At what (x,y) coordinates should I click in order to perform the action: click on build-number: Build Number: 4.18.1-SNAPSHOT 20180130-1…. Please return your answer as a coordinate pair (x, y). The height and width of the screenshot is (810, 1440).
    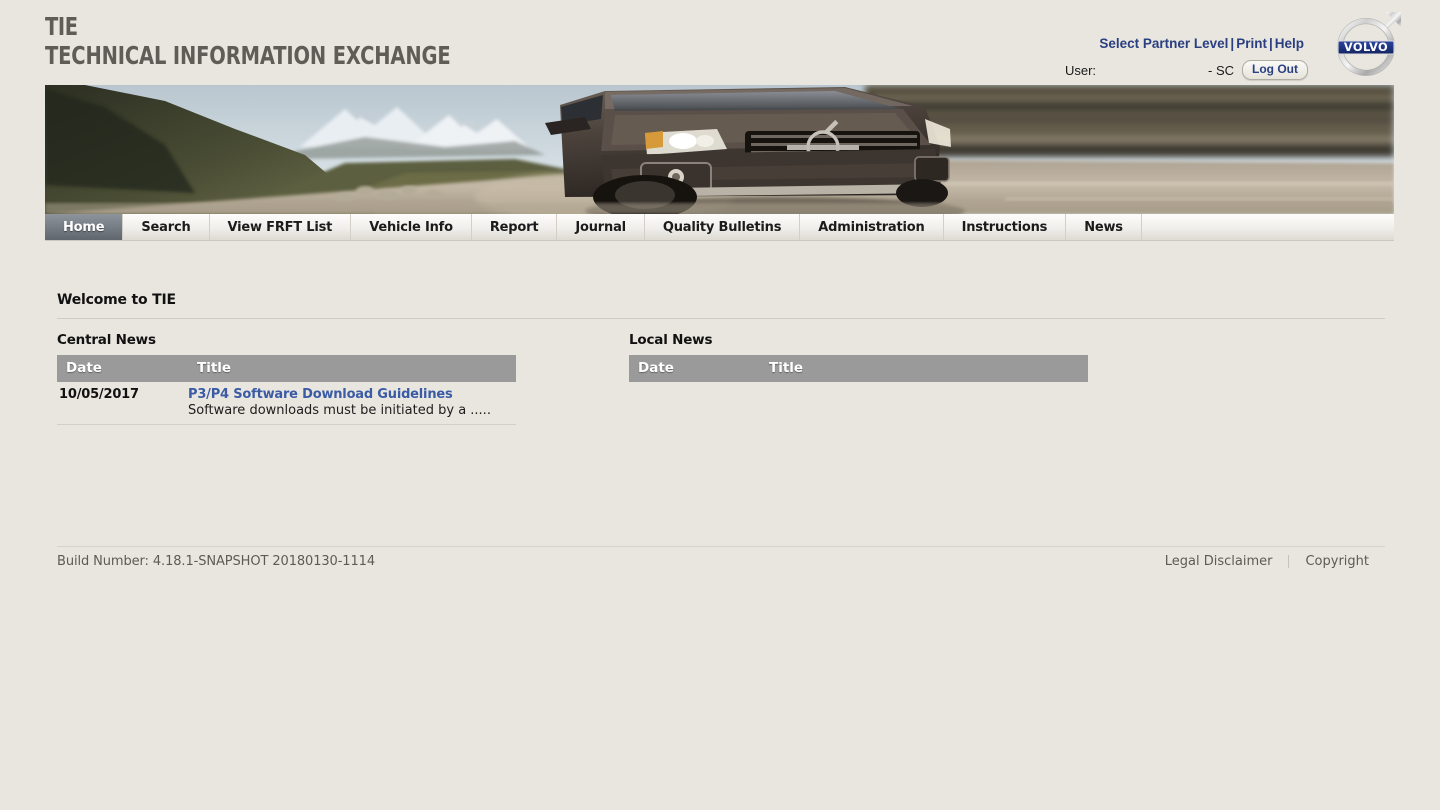
    Looking at the image, I should click on (216, 561).